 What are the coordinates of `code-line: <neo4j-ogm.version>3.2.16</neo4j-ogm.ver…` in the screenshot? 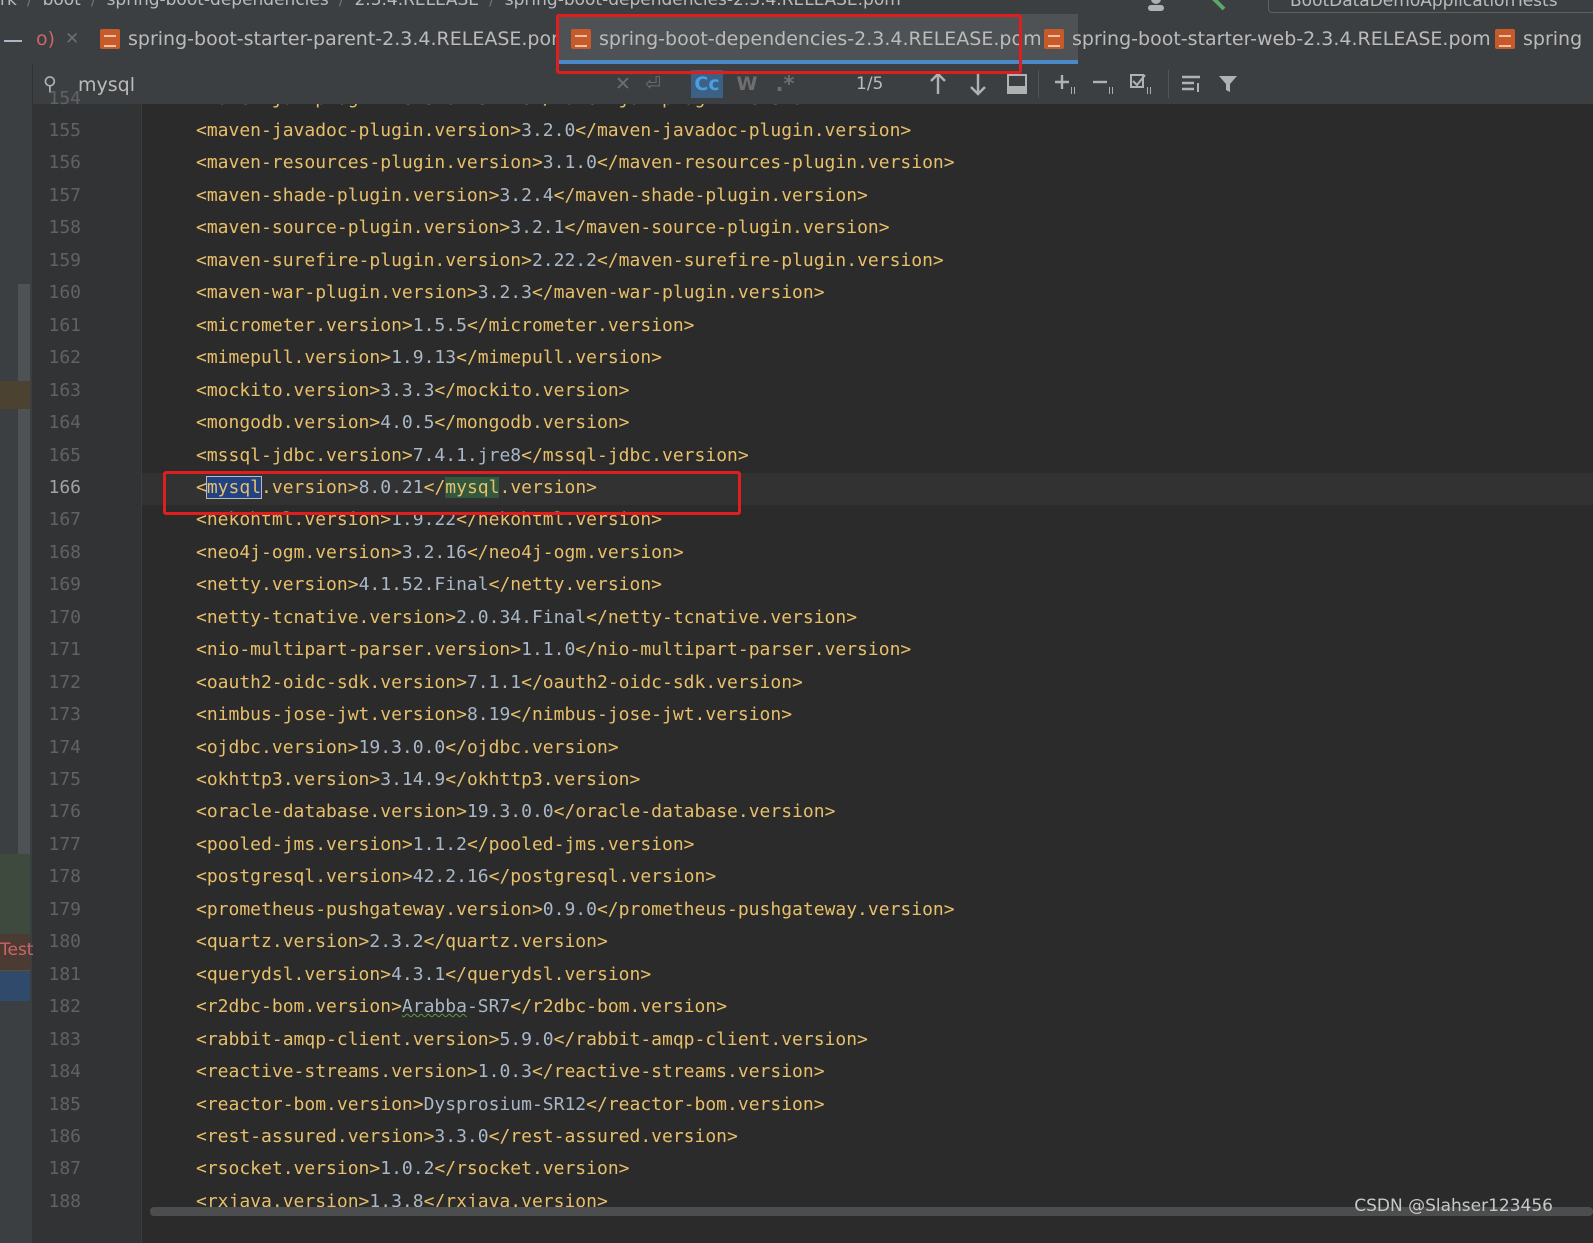 It's located at (440, 552).